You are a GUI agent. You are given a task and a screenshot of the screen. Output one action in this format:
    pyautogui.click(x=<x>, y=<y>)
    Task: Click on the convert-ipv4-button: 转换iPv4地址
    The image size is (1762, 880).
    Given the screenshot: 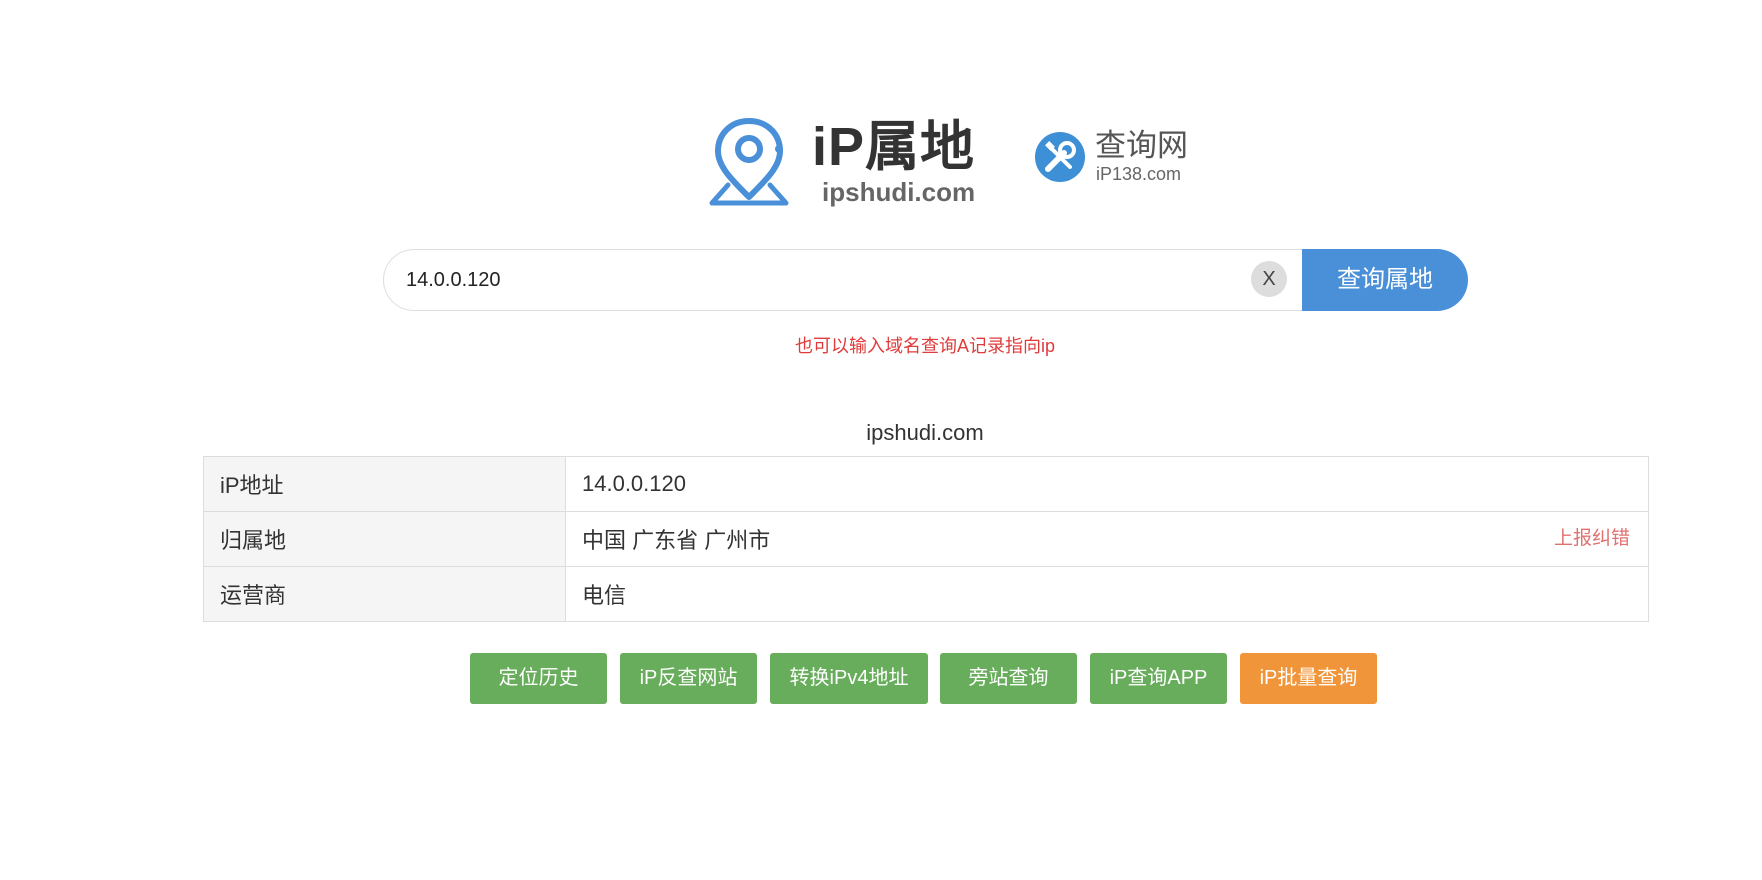 What is the action you would take?
    pyautogui.click(x=849, y=678)
    